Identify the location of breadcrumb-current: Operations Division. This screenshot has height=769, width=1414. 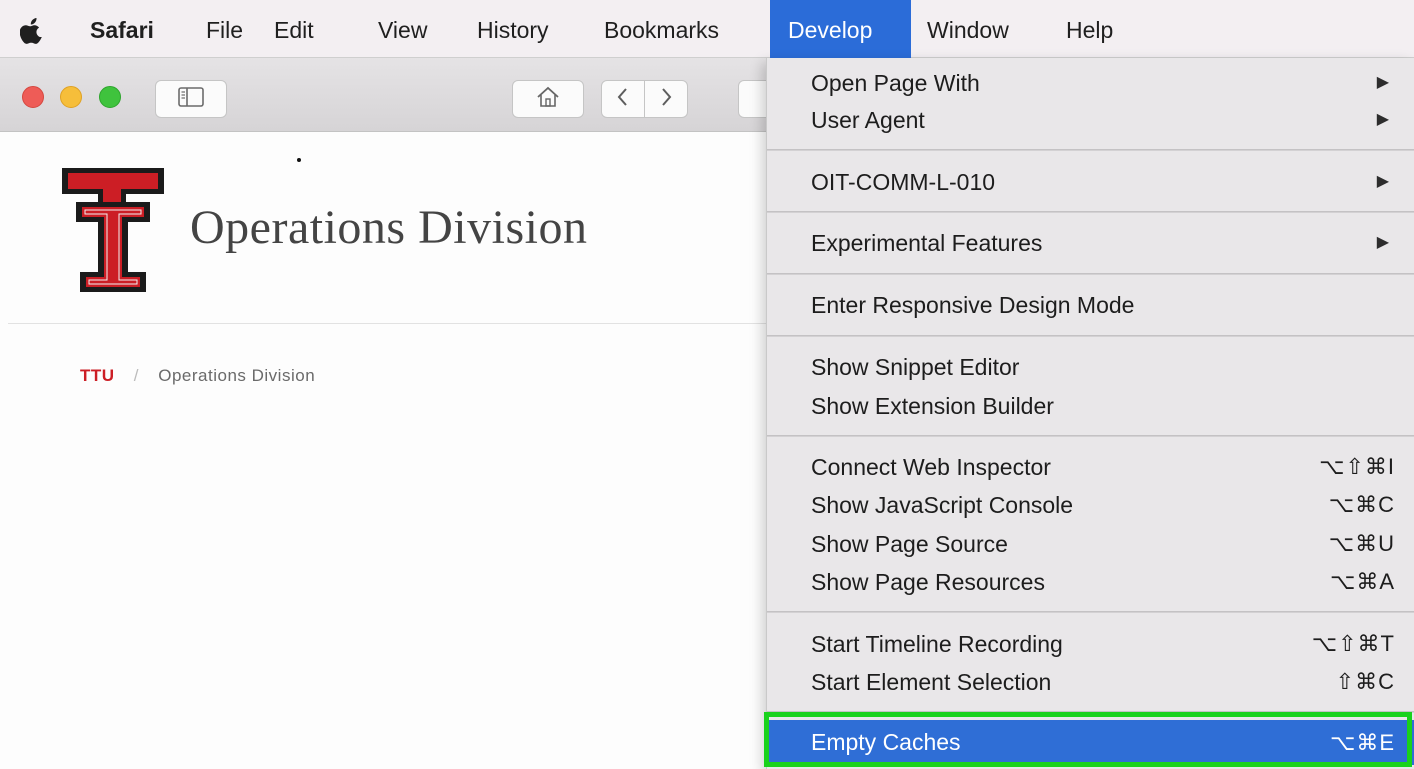
(237, 375).